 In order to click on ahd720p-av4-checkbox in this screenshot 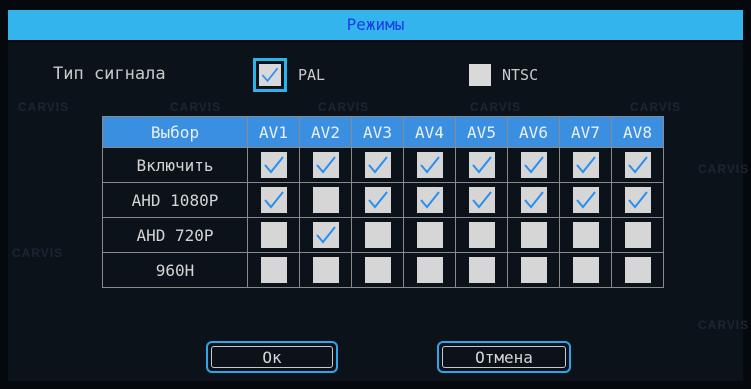, I will do `click(429, 235)`.